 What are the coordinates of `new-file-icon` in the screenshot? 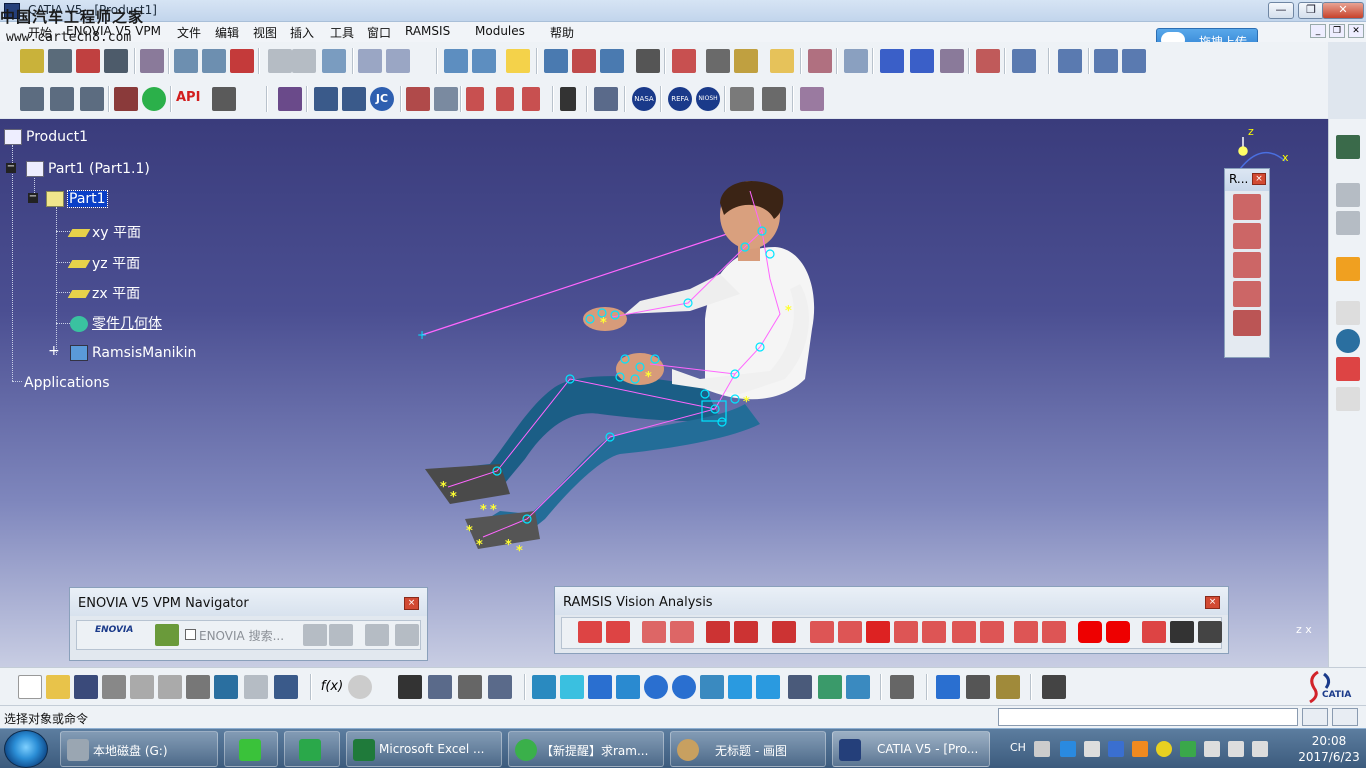 It's located at (30, 687).